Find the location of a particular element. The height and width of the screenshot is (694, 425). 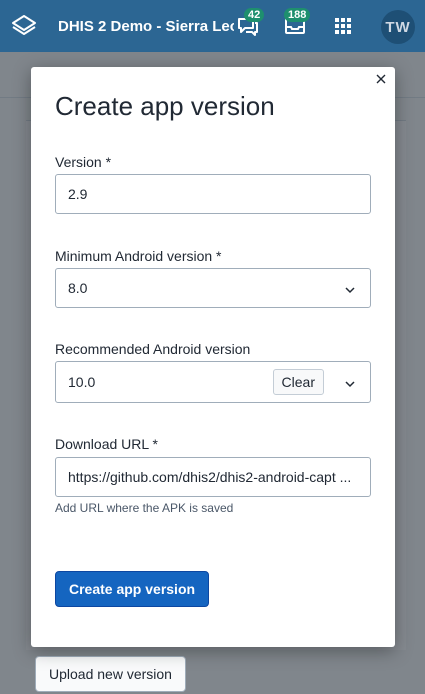

download-url-label: Download URL * is located at coordinates (106, 444).